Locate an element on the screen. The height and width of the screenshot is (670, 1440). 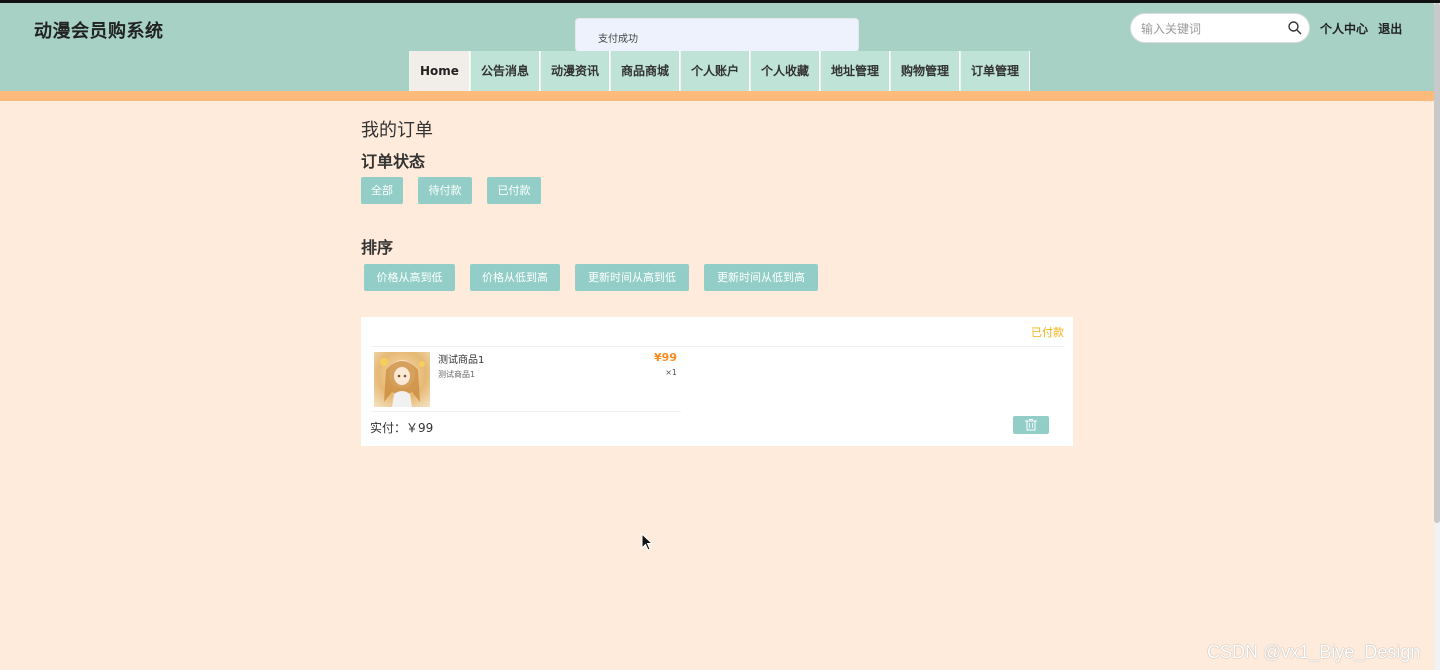
nav-orders: 订单管理 is located at coordinates (995, 71).